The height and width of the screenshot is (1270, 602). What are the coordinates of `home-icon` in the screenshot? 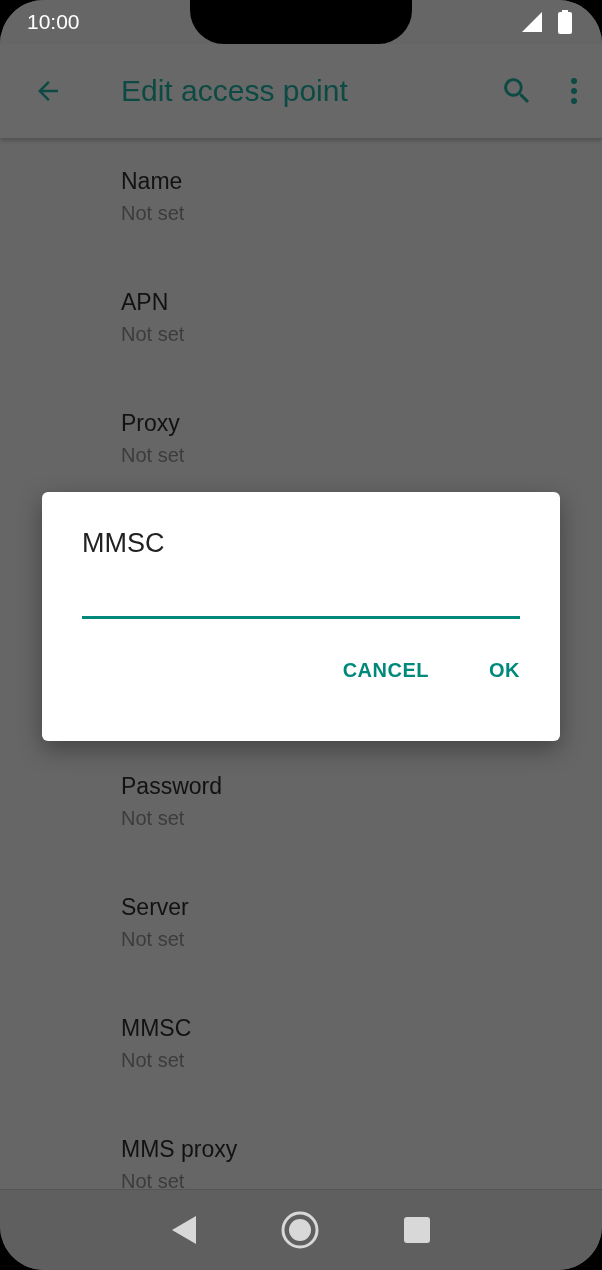 It's located at (300, 1230).